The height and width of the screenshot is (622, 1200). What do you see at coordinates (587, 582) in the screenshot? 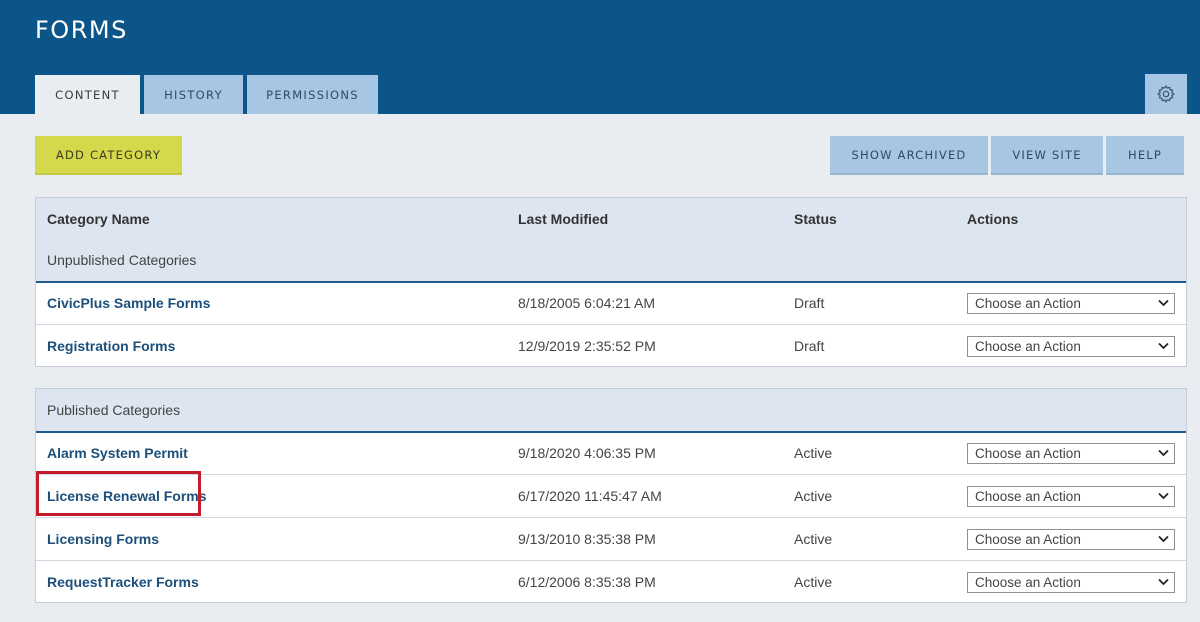
I see `last-modified: 6/12/2006 8:35:38 PM` at bounding box center [587, 582].